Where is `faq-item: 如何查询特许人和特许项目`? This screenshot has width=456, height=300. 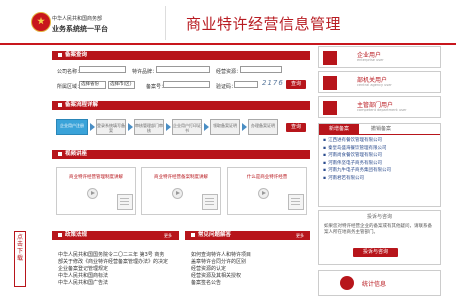 faq-item: 如何查询特许人和特许项目 is located at coordinates (250, 255).